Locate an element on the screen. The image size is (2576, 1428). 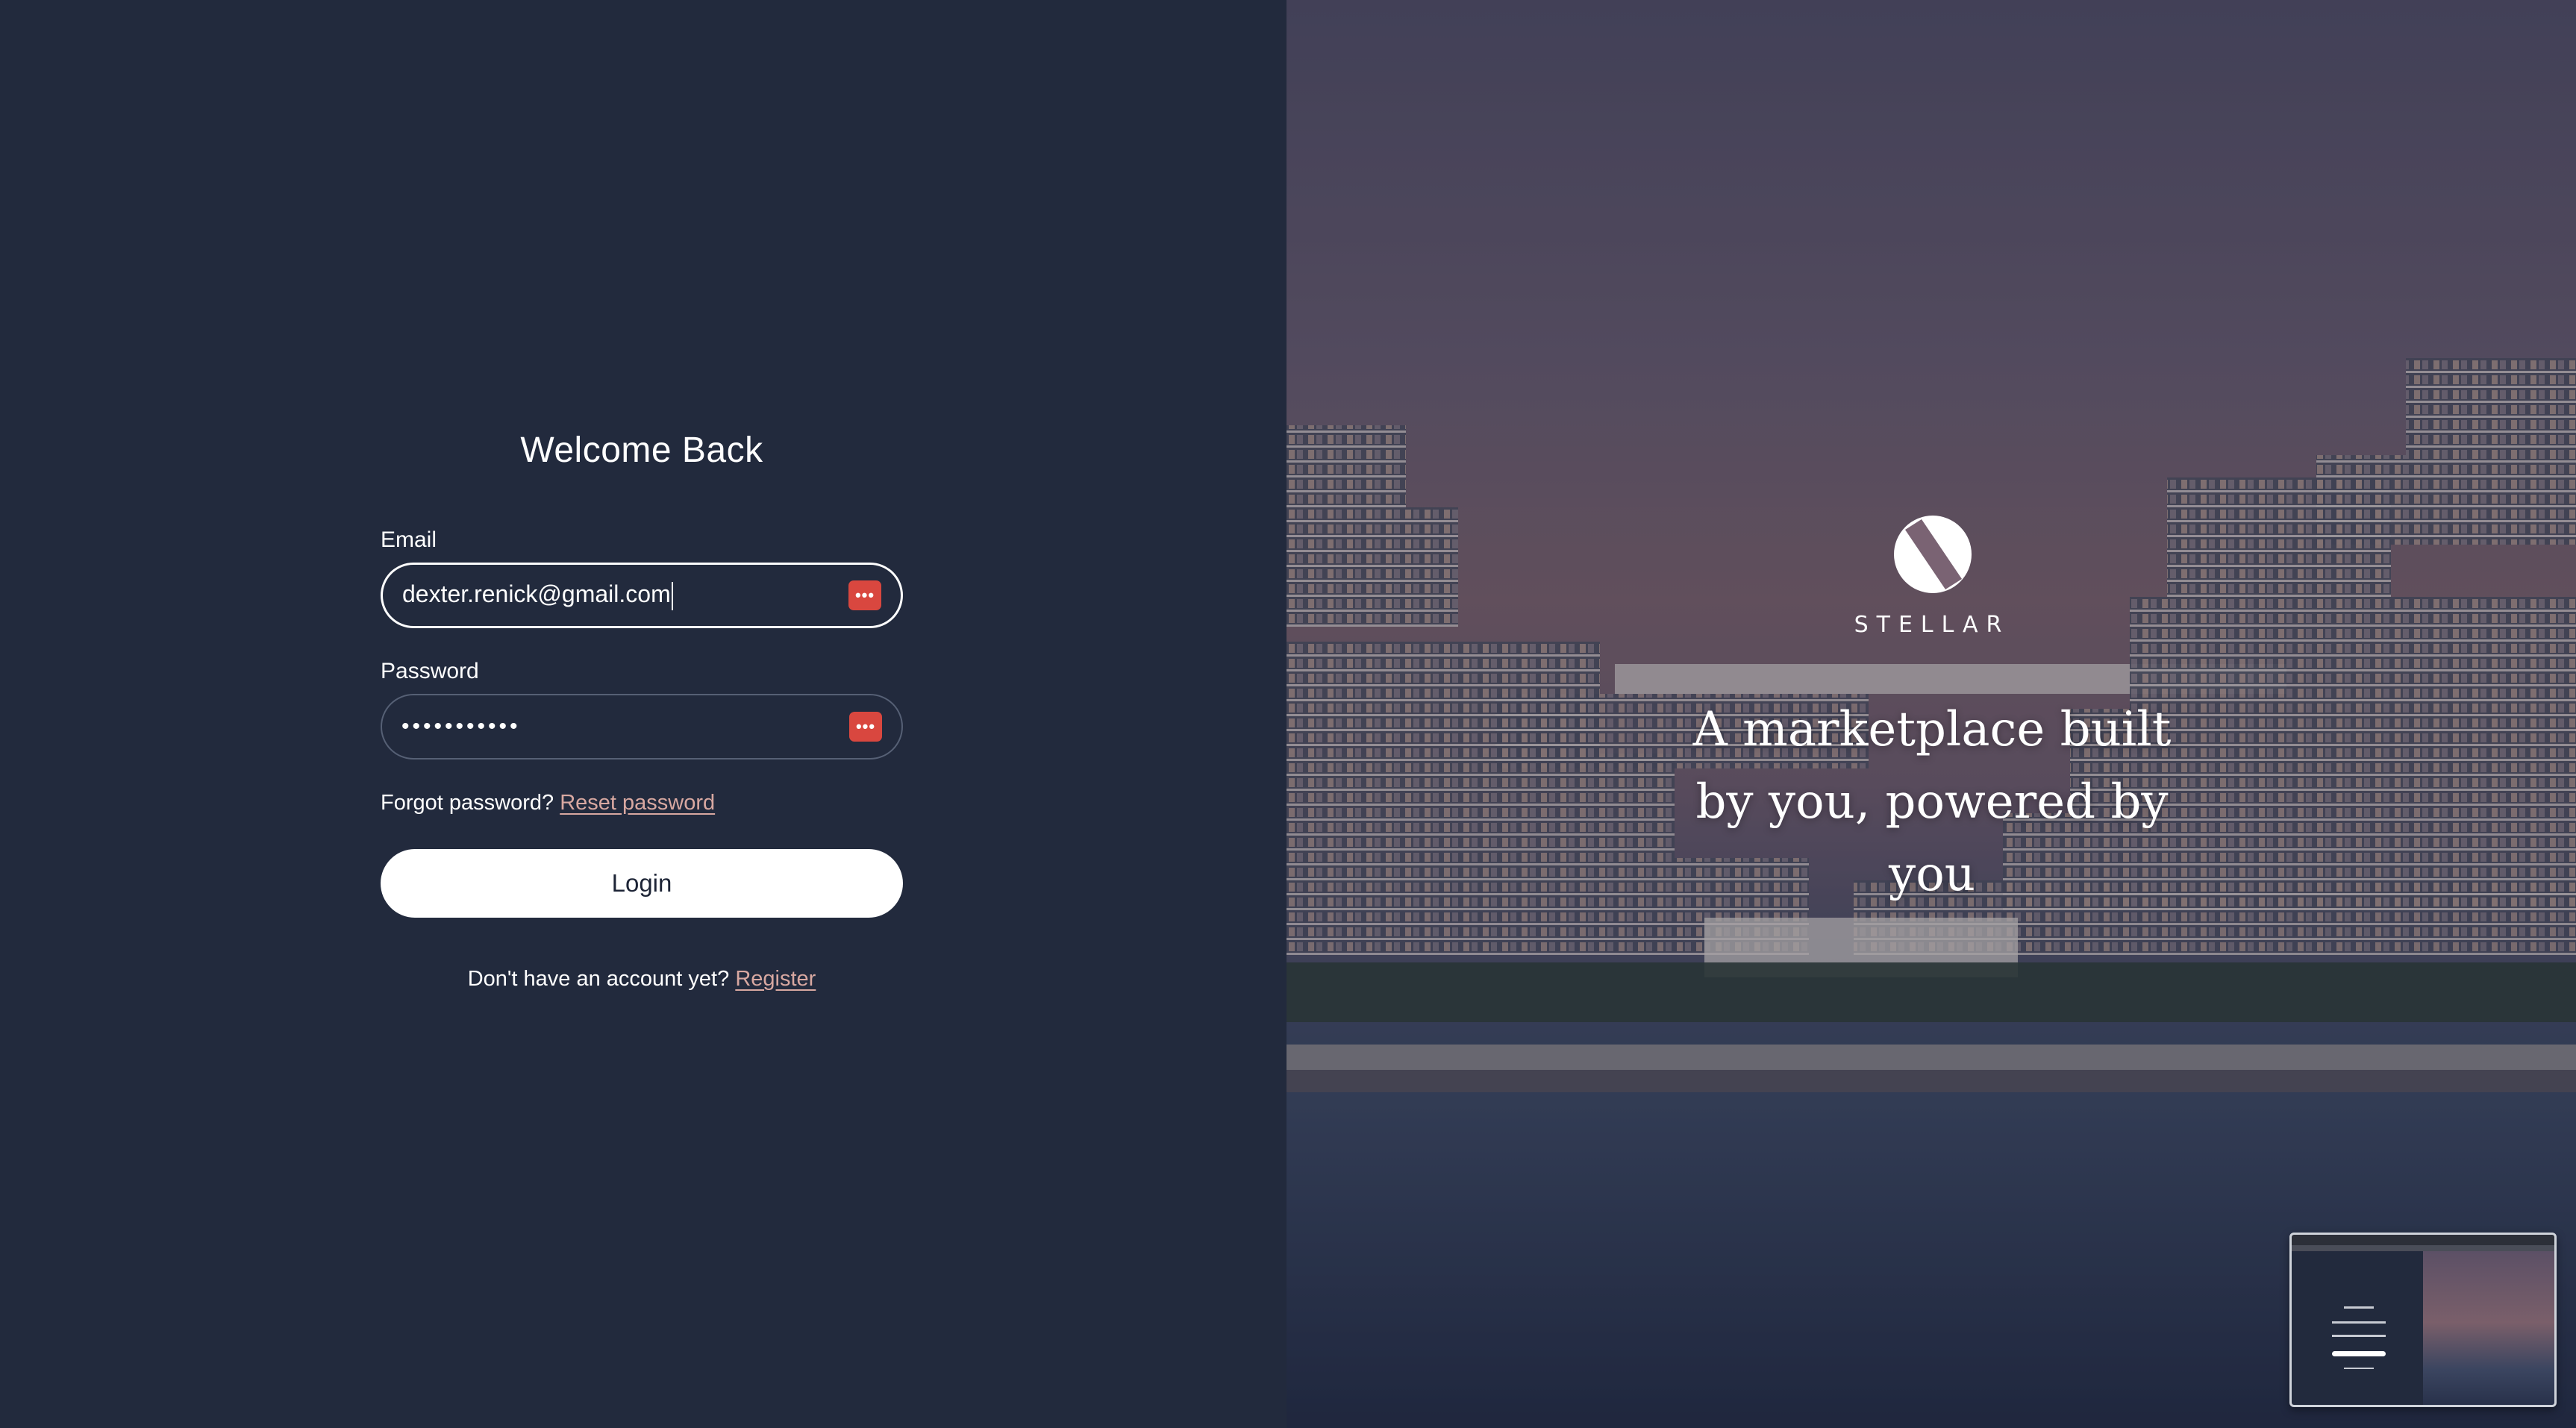
email-input: dexter.renick@gmail.com is located at coordinates (625, 595).